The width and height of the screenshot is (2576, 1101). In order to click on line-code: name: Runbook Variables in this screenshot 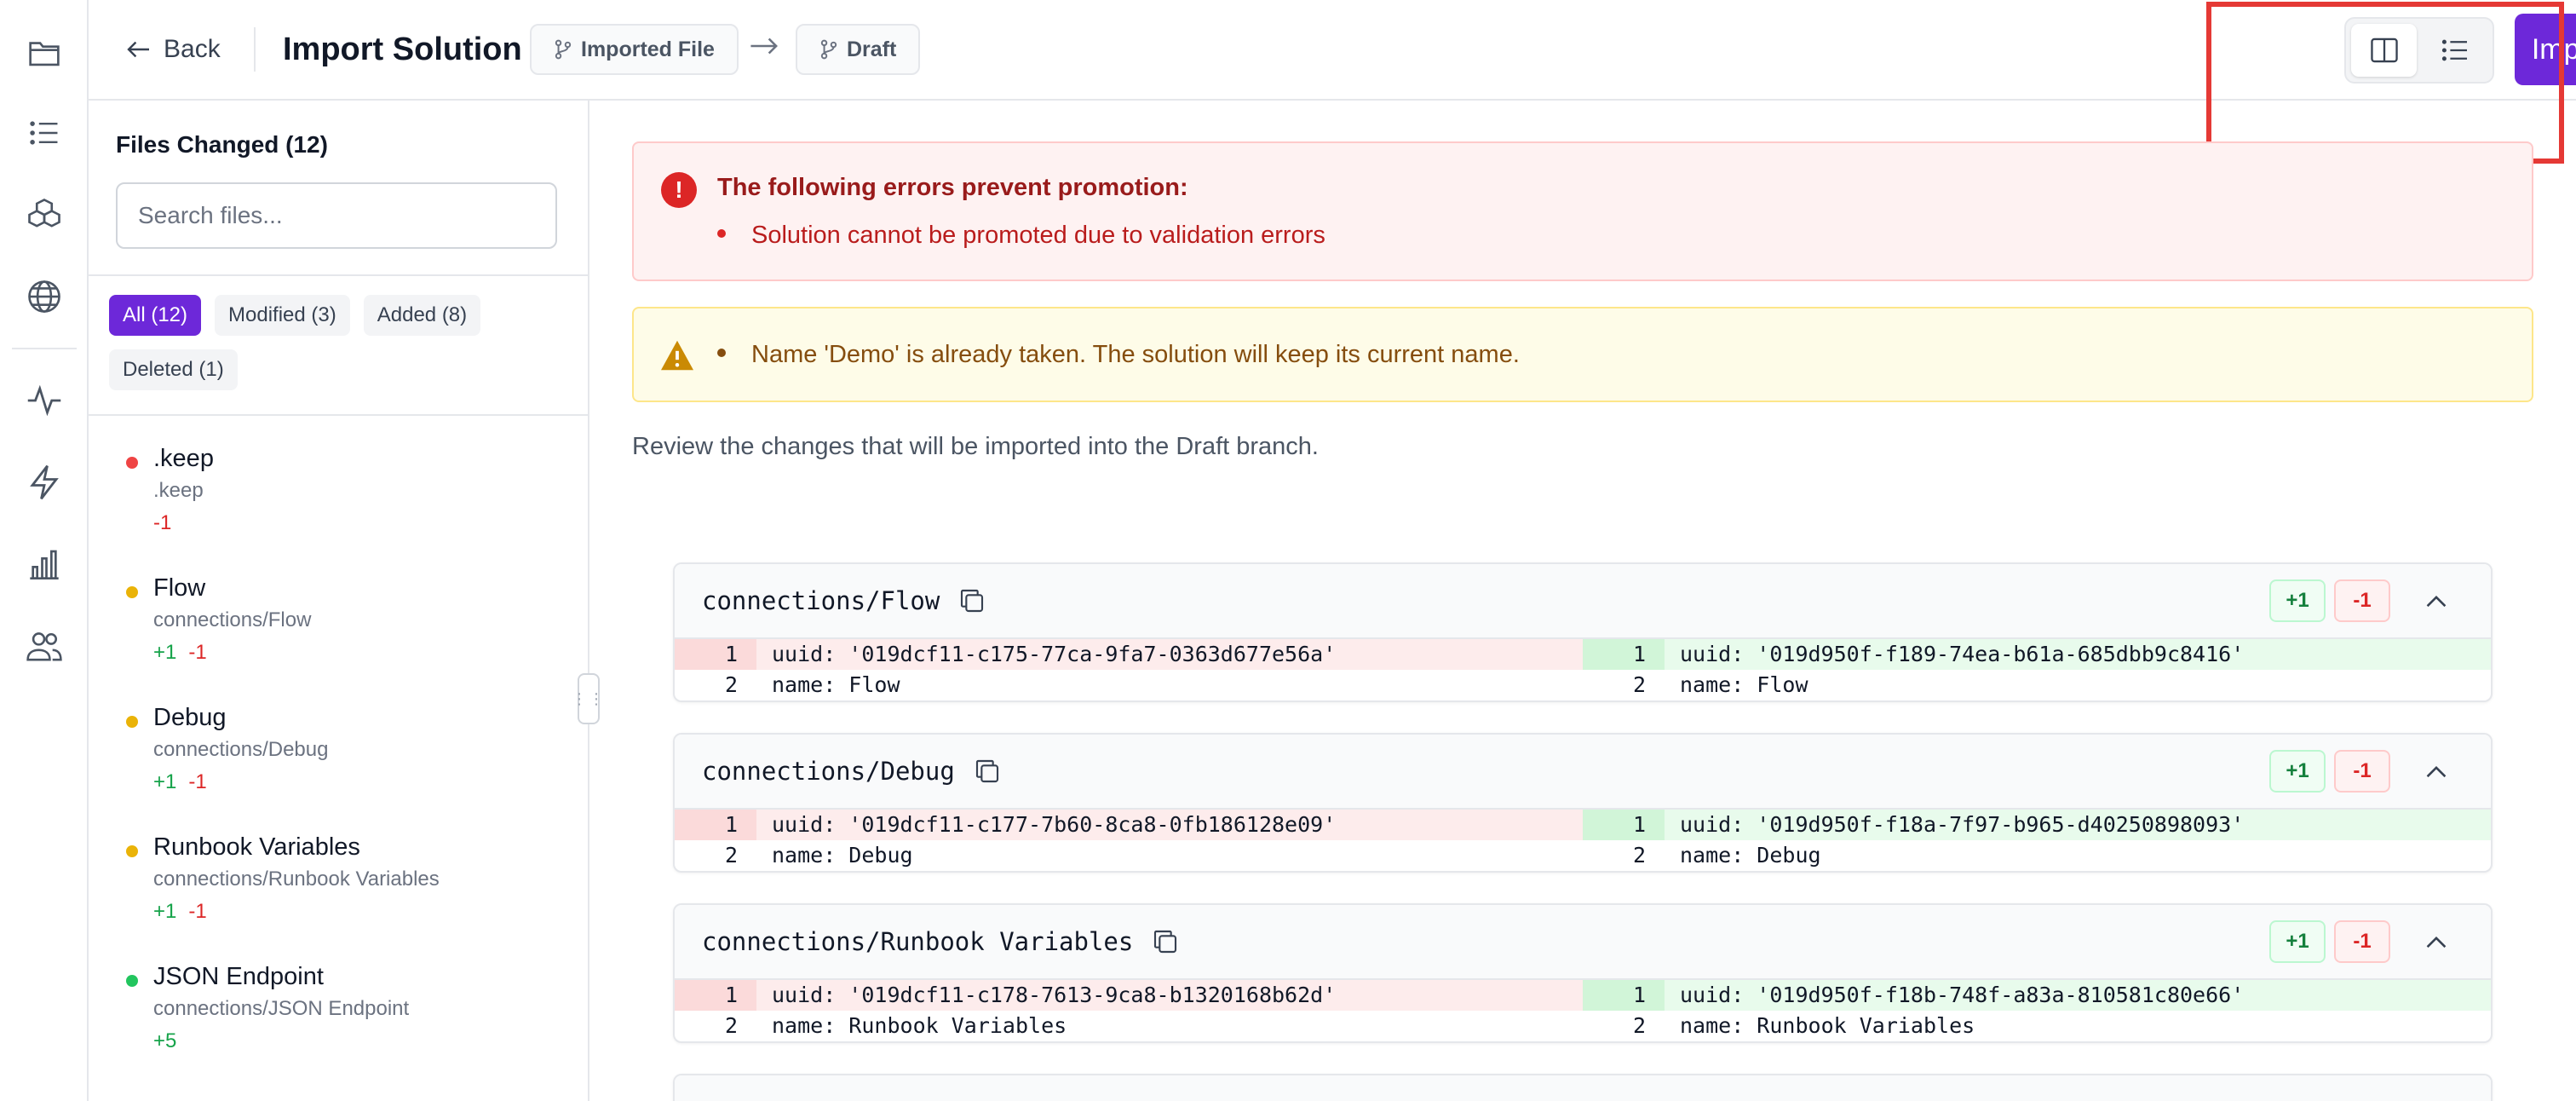, I will do `click(920, 1025)`.